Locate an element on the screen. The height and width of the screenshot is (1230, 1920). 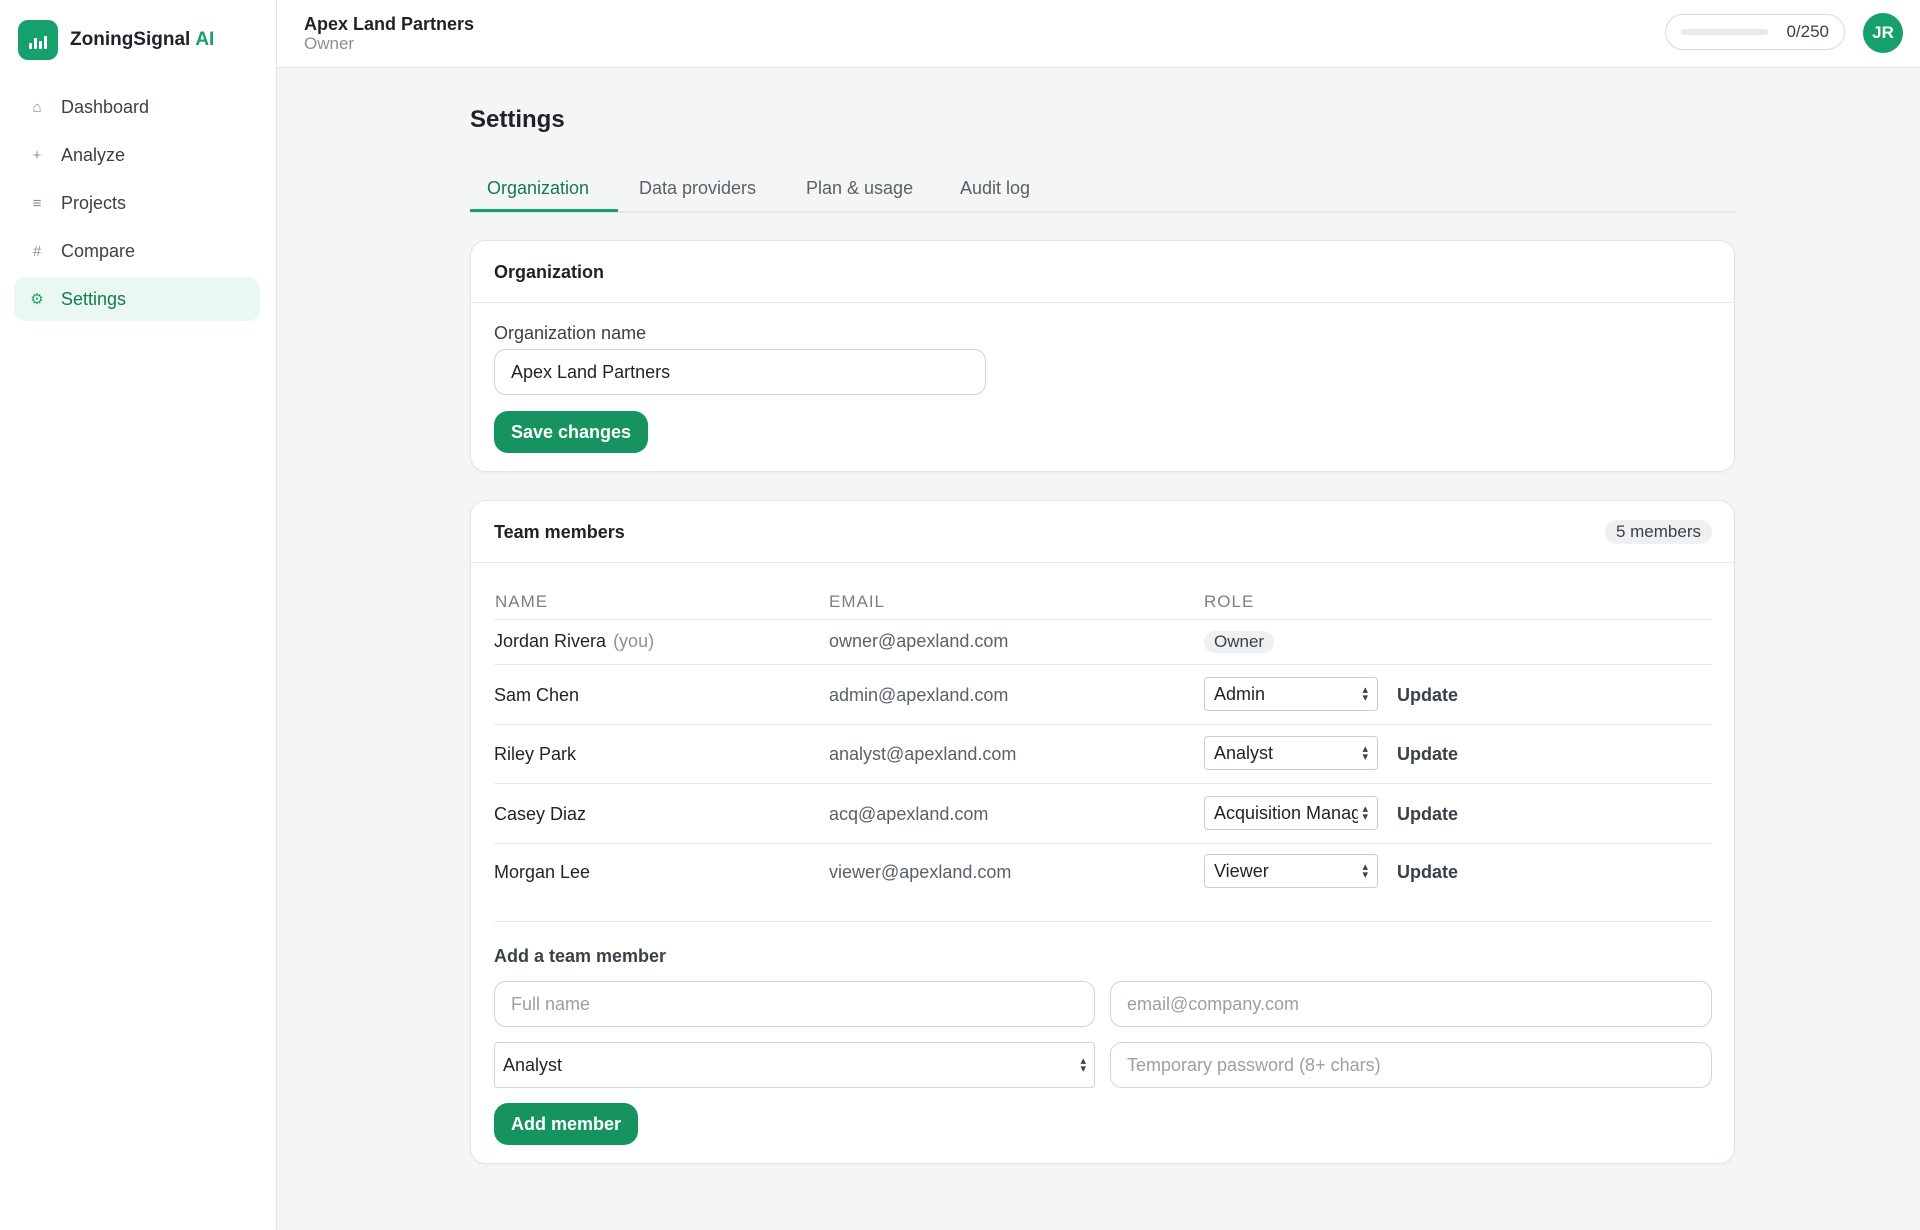
active-tab-indicator is located at coordinates (544, 210).